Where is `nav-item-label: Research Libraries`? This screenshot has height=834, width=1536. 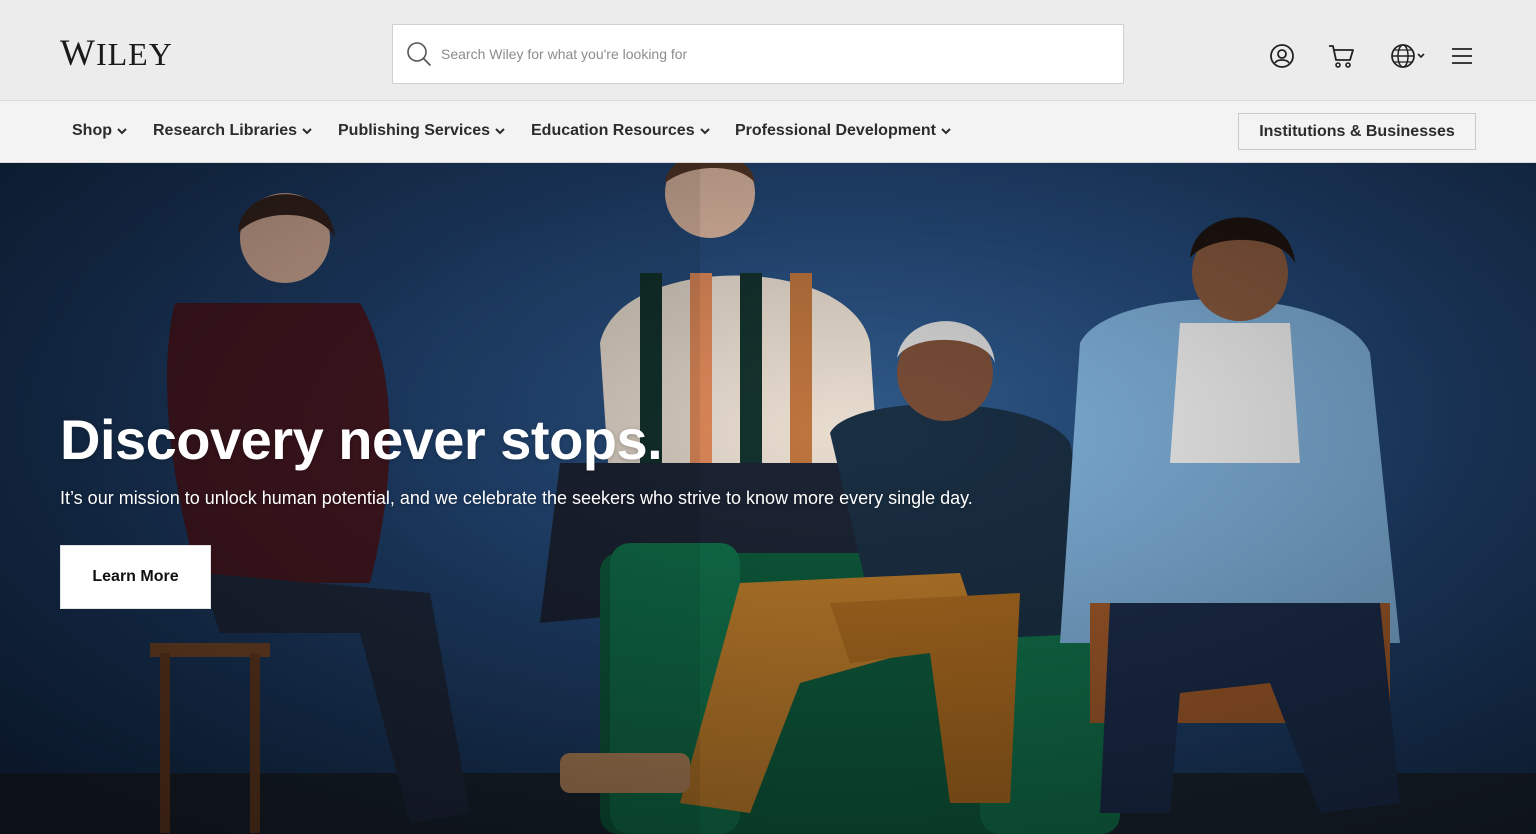 nav-item-label: Research Libraries is located at coordinates (225, 130).